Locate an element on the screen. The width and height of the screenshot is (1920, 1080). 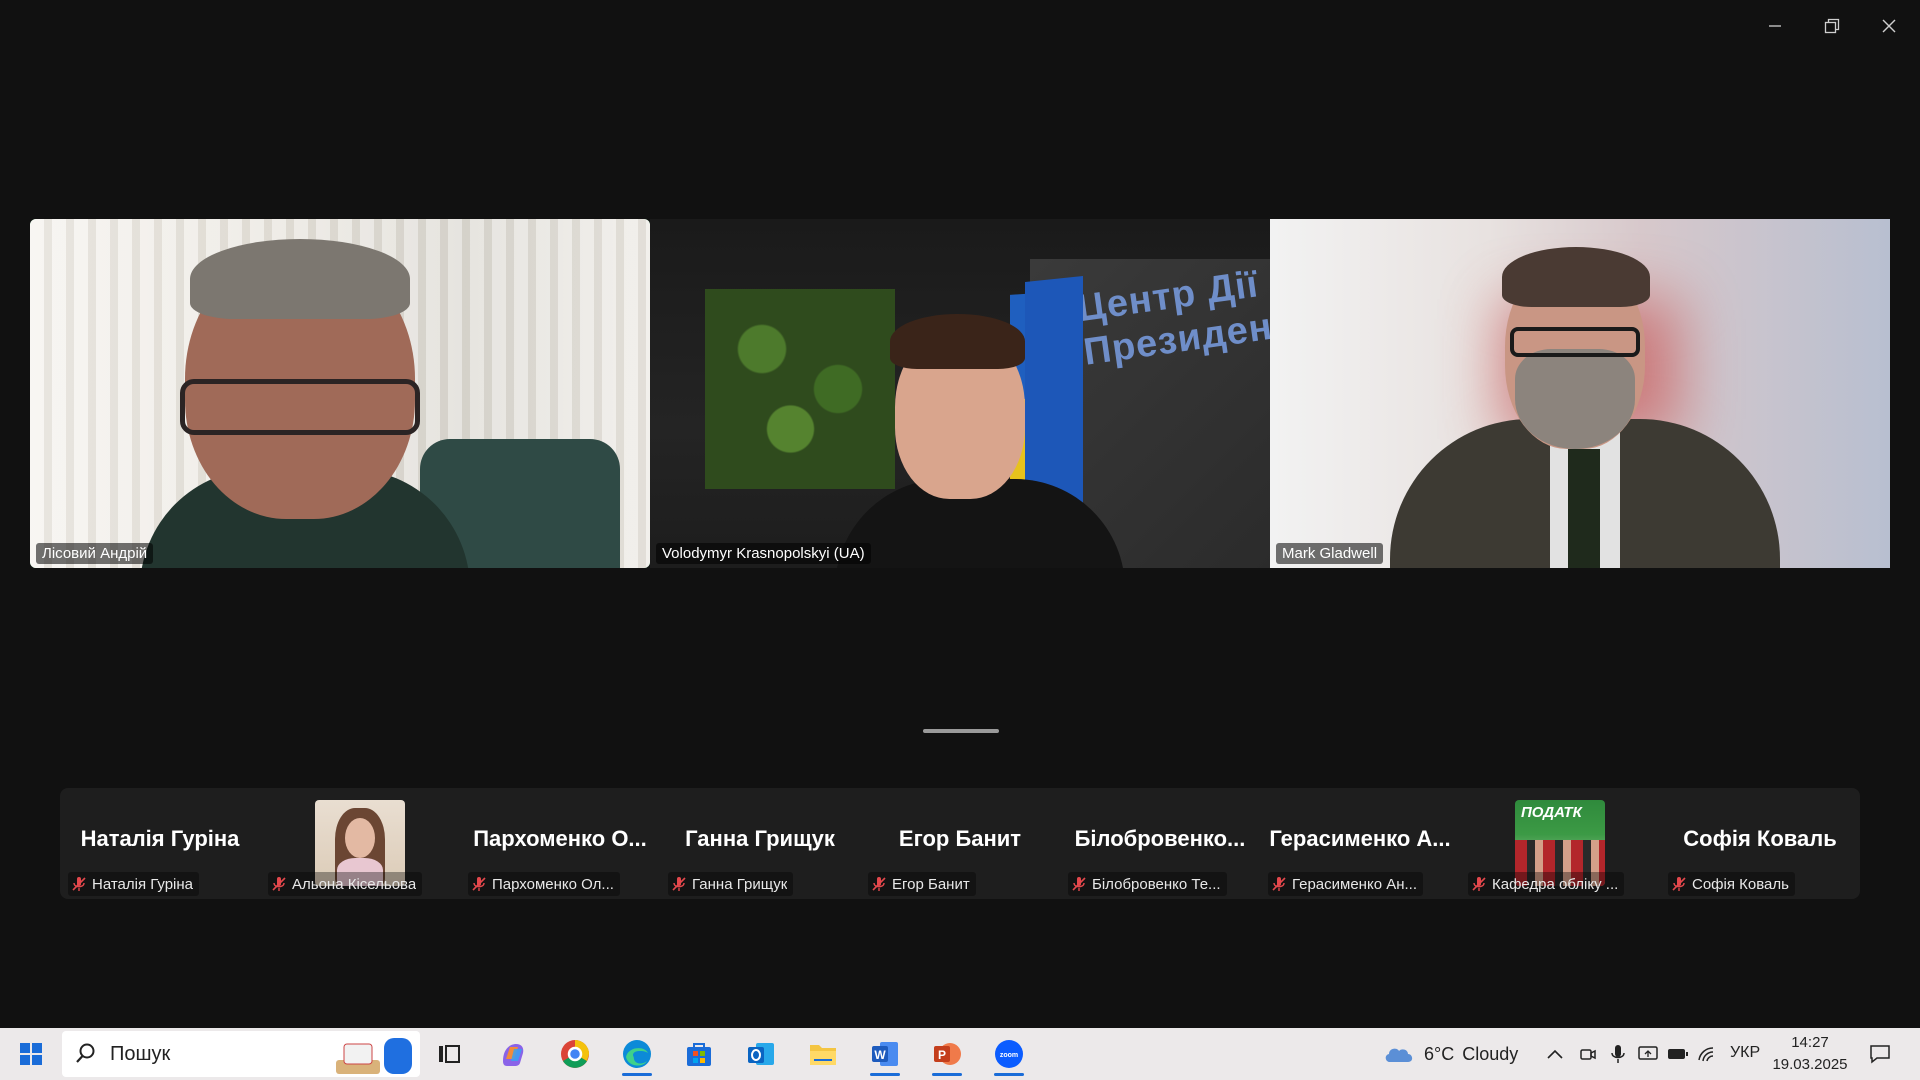
avatar-banner-text: ПОДАТК is located at coordinates (1551, 812).